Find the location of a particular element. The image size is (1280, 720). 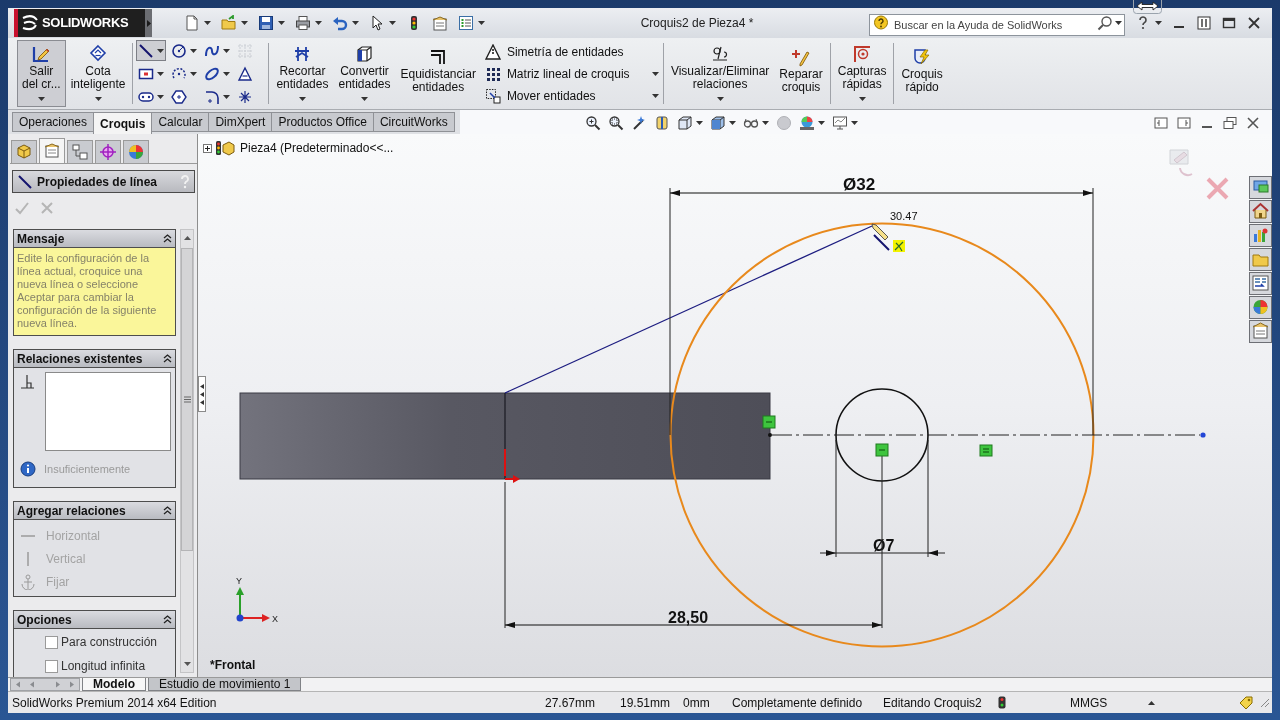

undo-icon is located at coordinates (340, 23).